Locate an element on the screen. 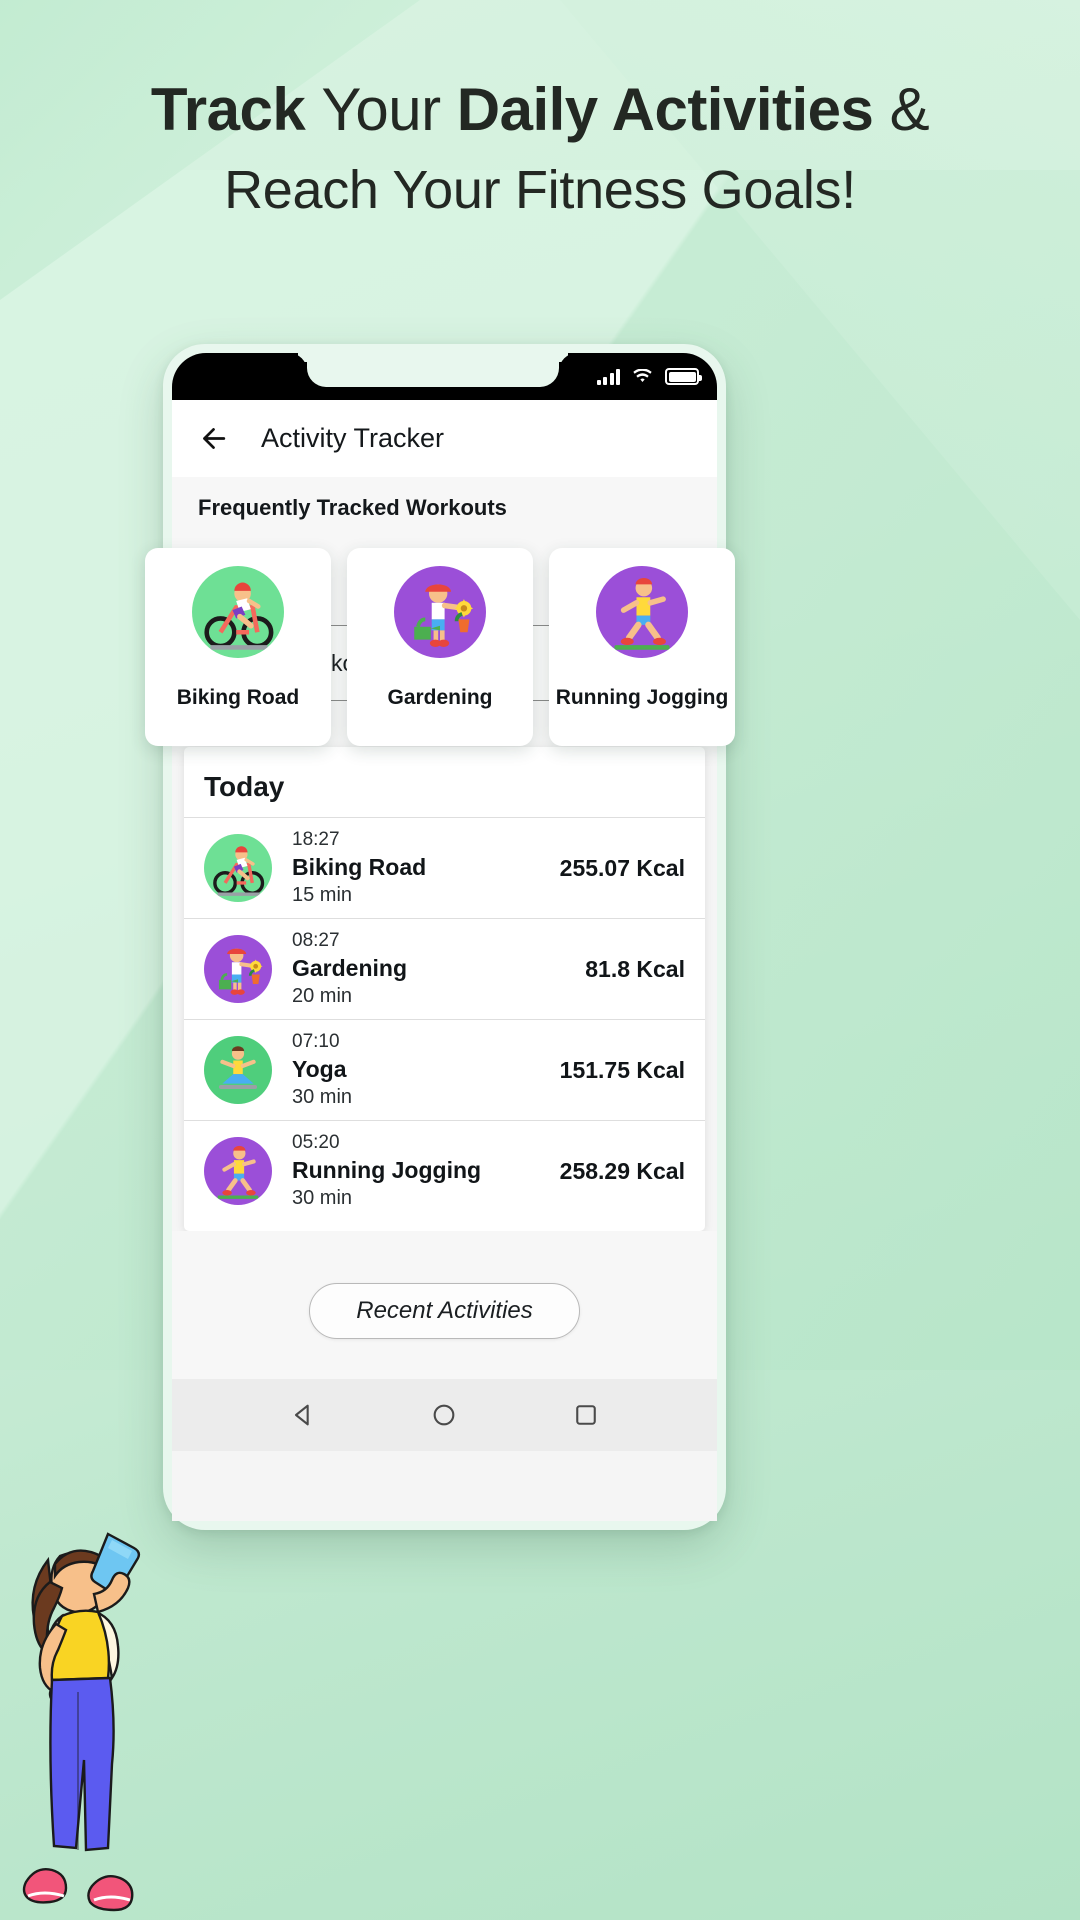 This screenshot has height=1920, width=1080. activity-duration: 20 min is located at coordinates (322, 996).